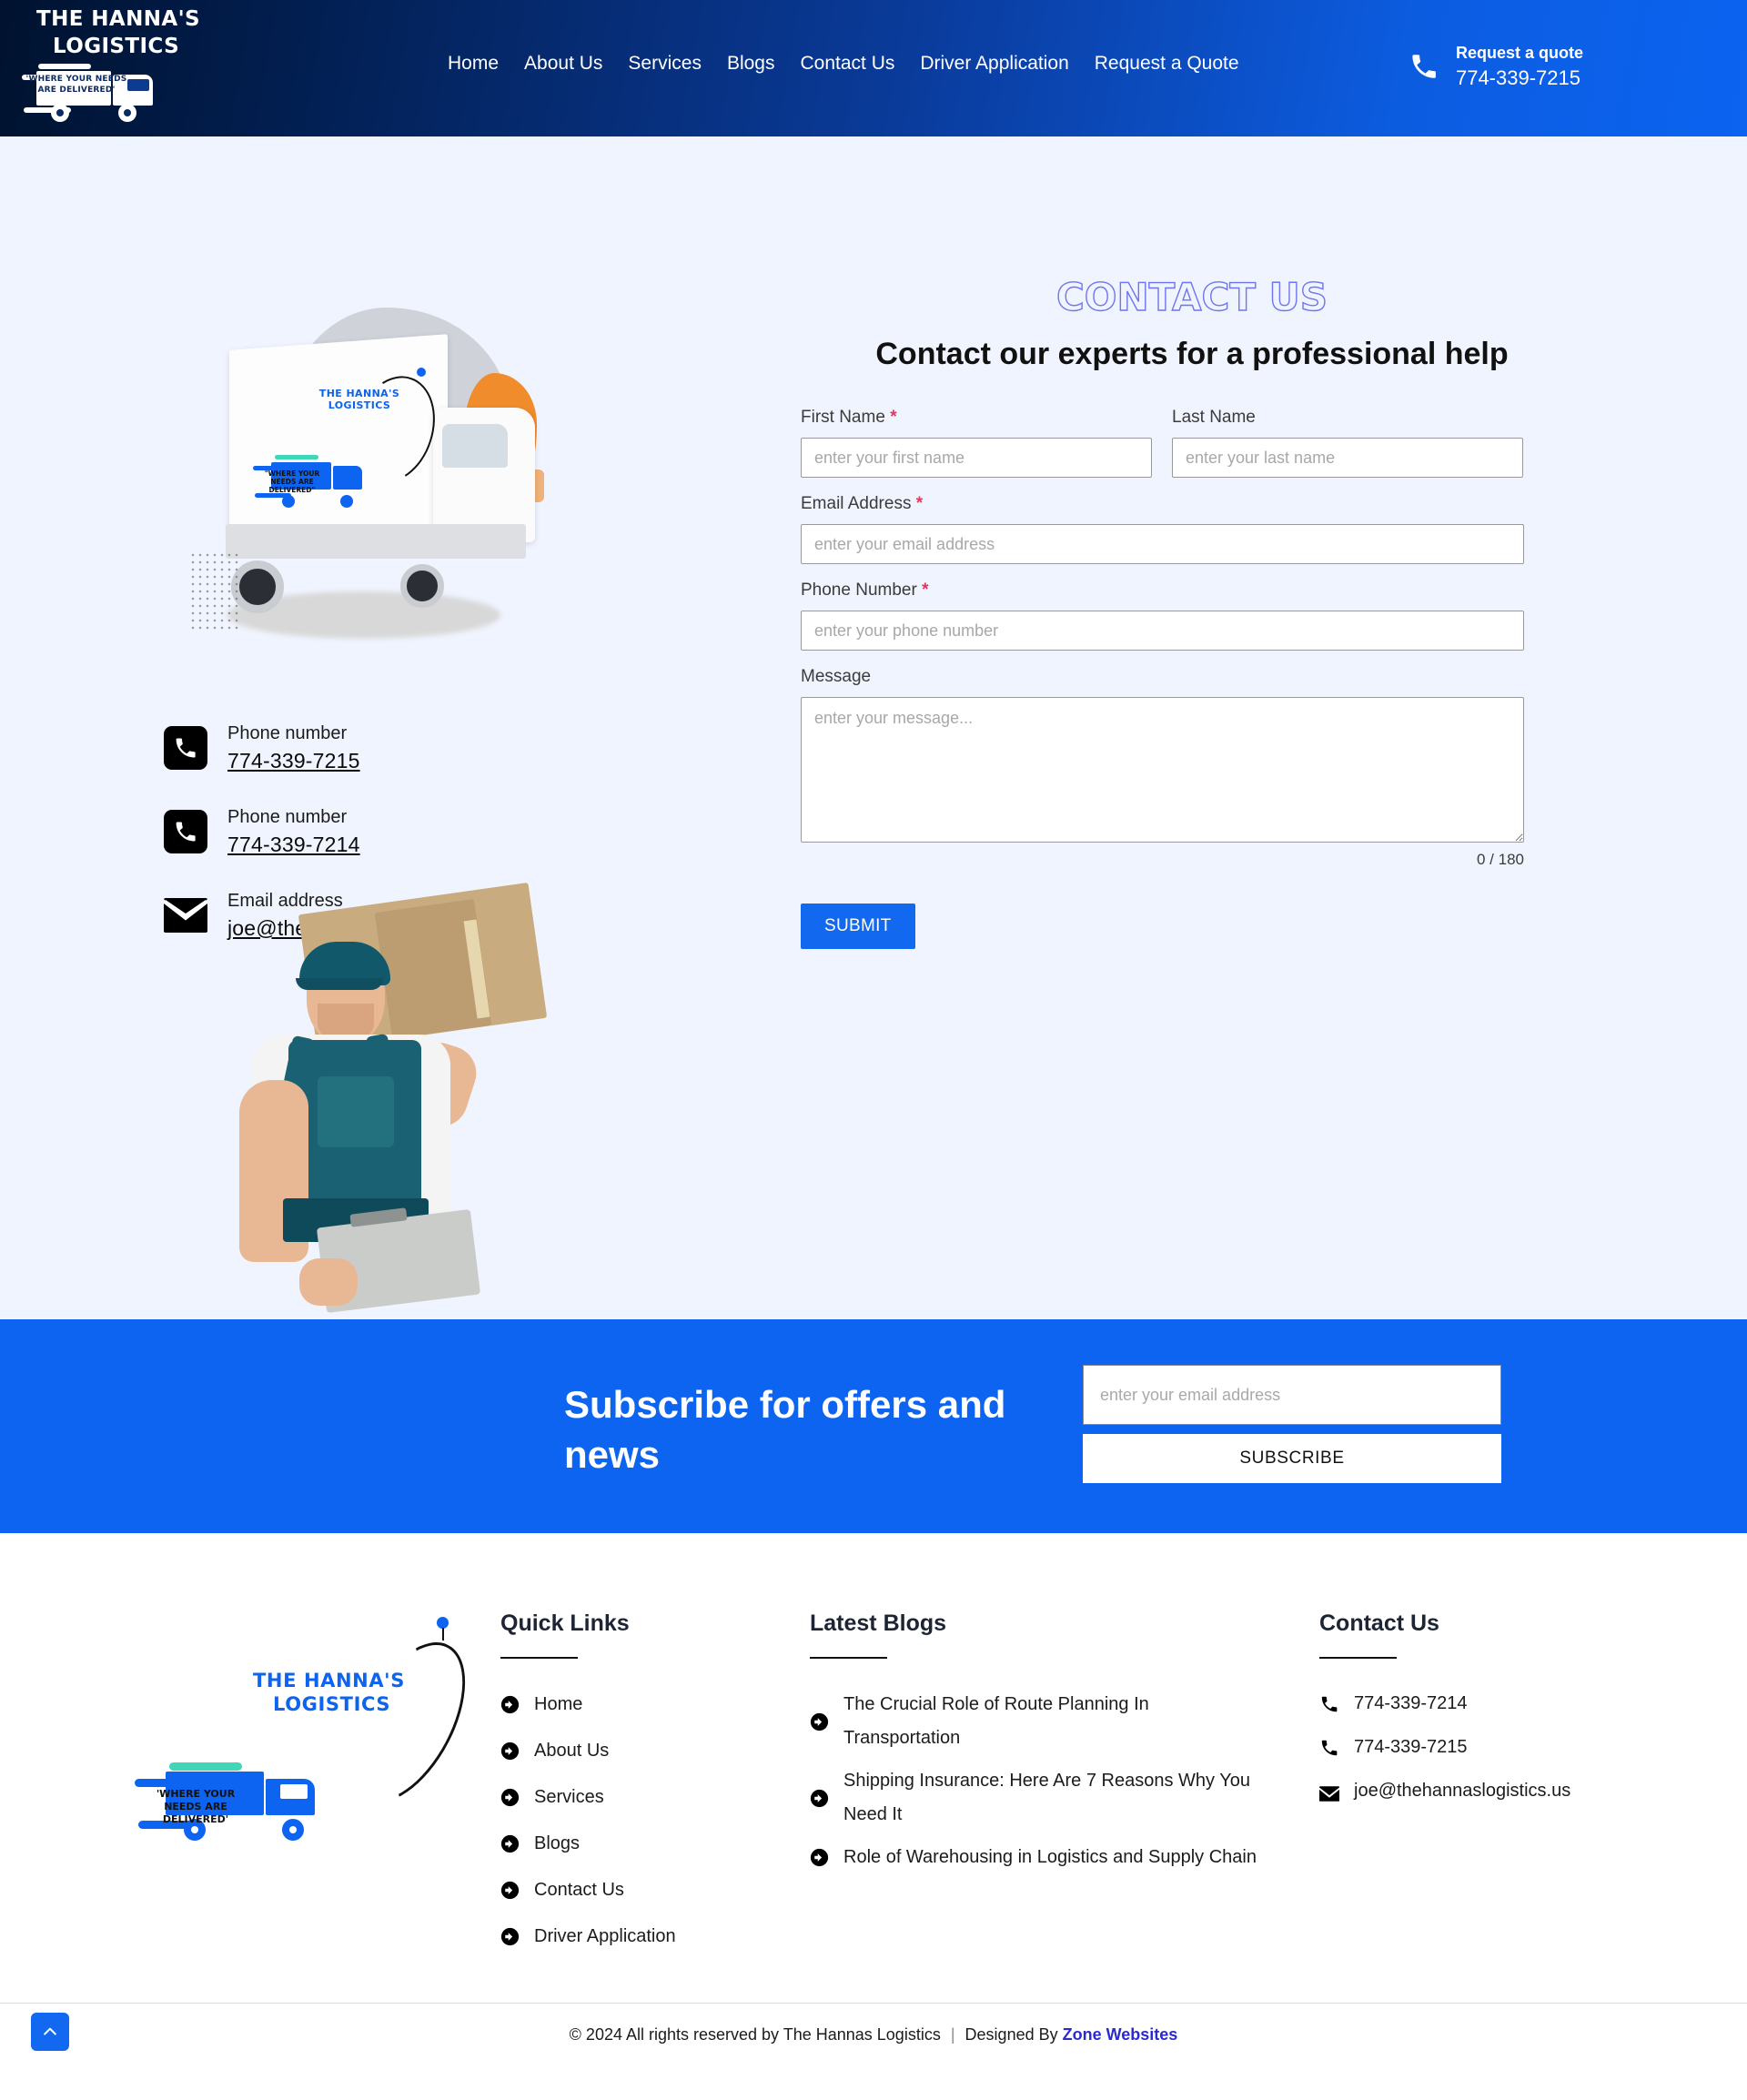 The image size is (1747, 2100). What do you see at coordinates (605, 1937) in the screenshot?
I see `footer-link: Driver Application` at bounding box center [605, 1937].